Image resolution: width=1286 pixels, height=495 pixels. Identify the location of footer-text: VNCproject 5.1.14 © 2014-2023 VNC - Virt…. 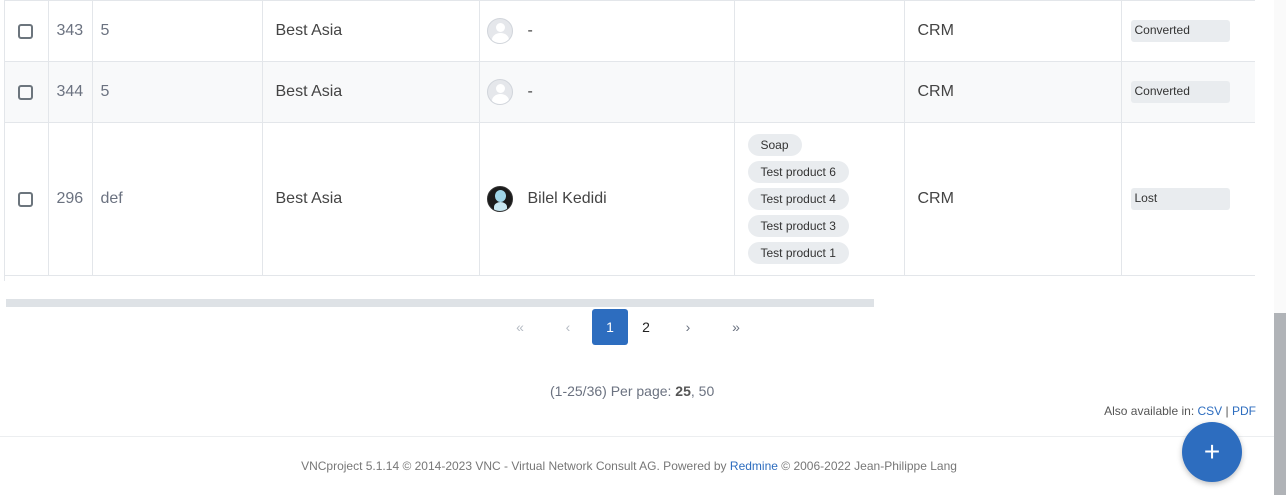
(514, 466).